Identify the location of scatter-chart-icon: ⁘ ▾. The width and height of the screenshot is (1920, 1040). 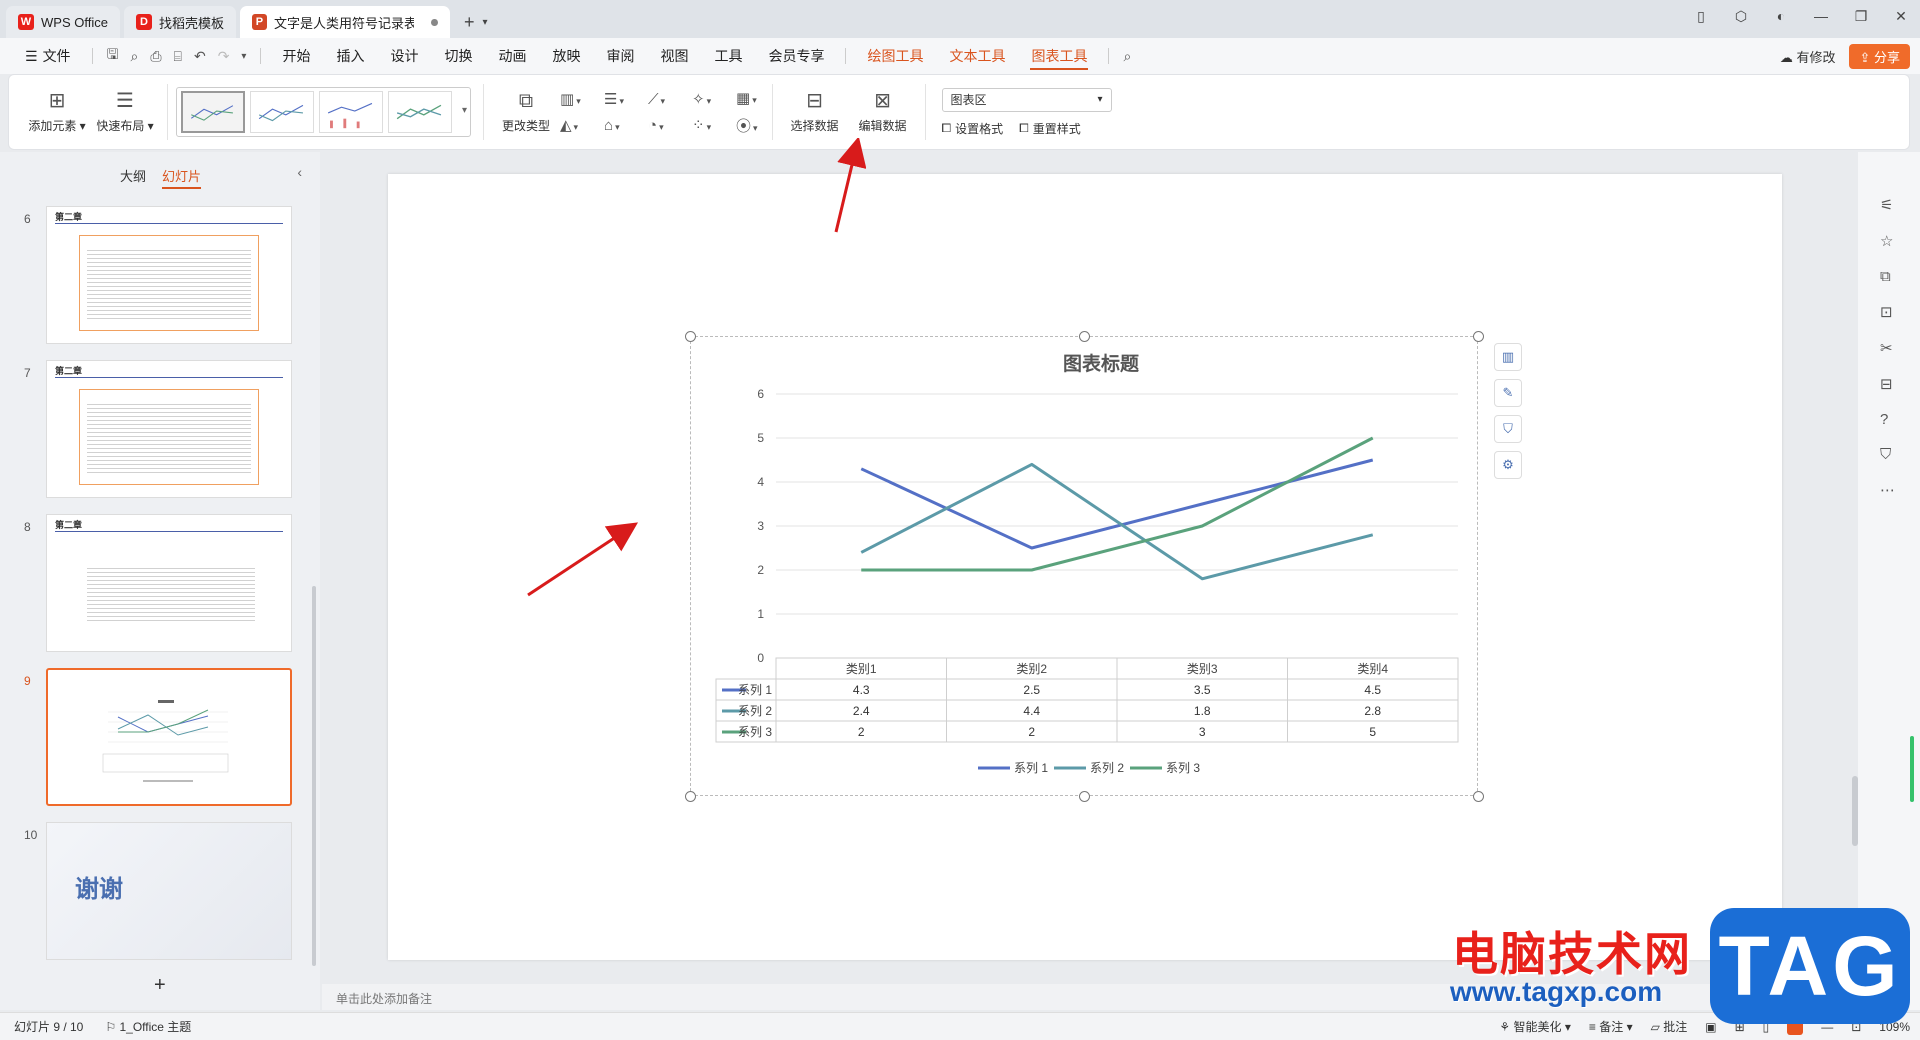
(714, 125).